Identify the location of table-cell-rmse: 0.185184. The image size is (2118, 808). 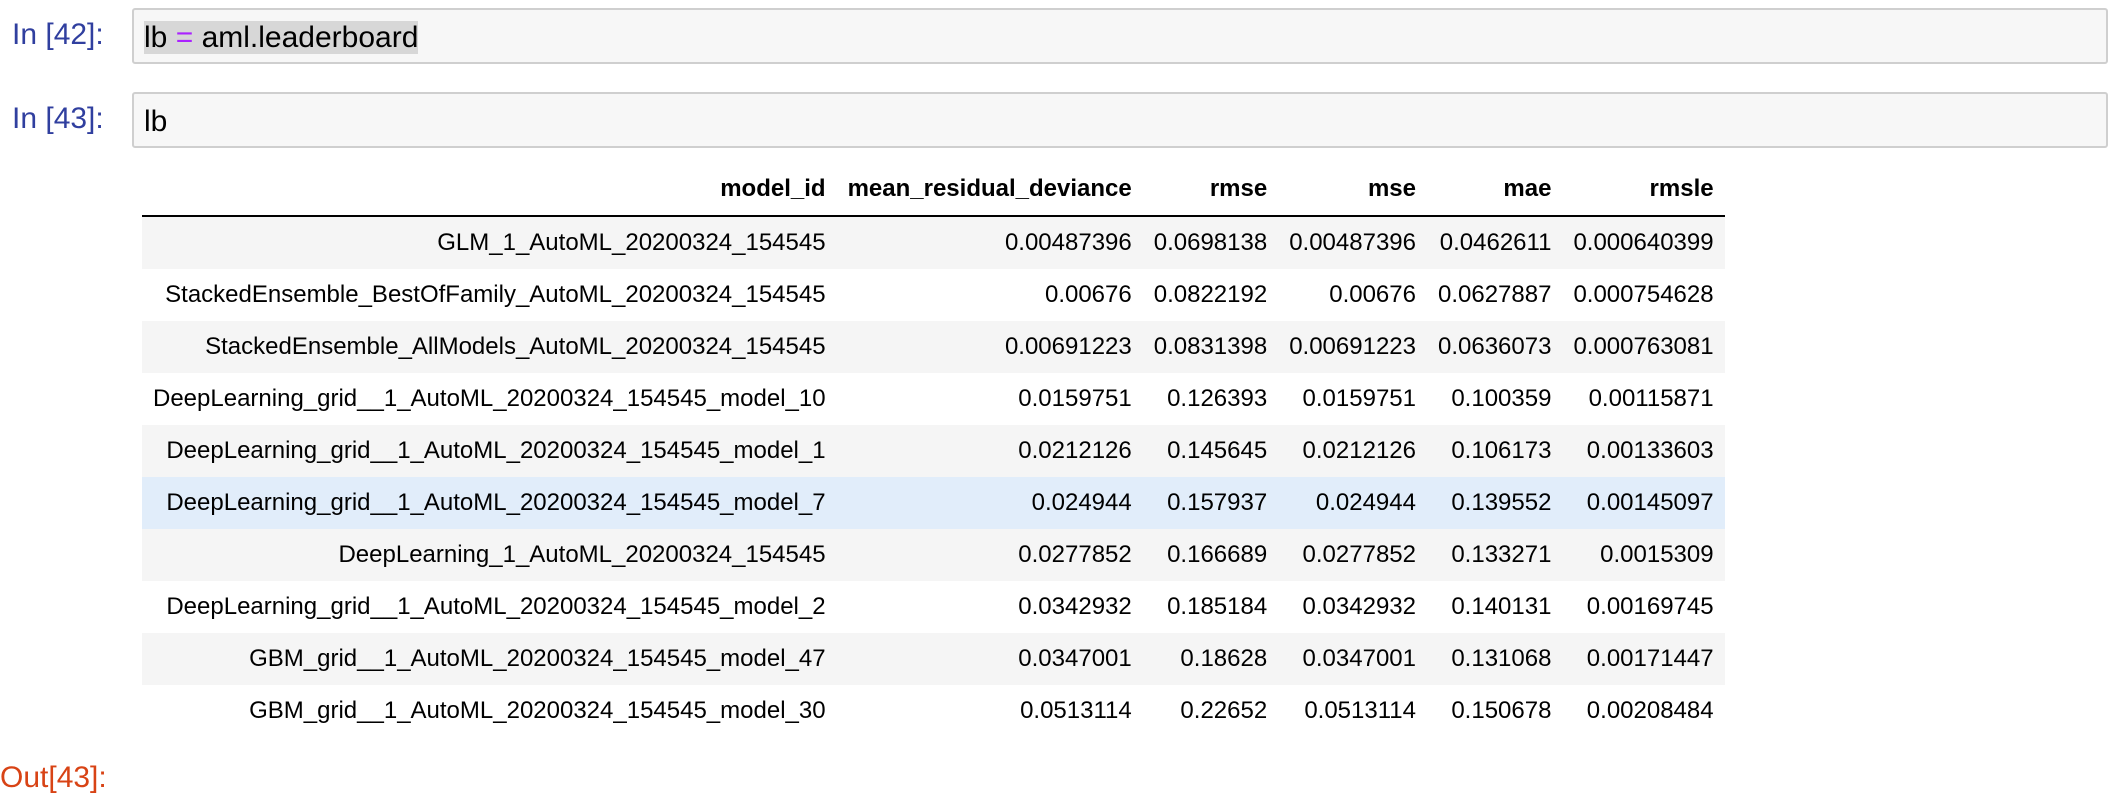
(1217, 606).